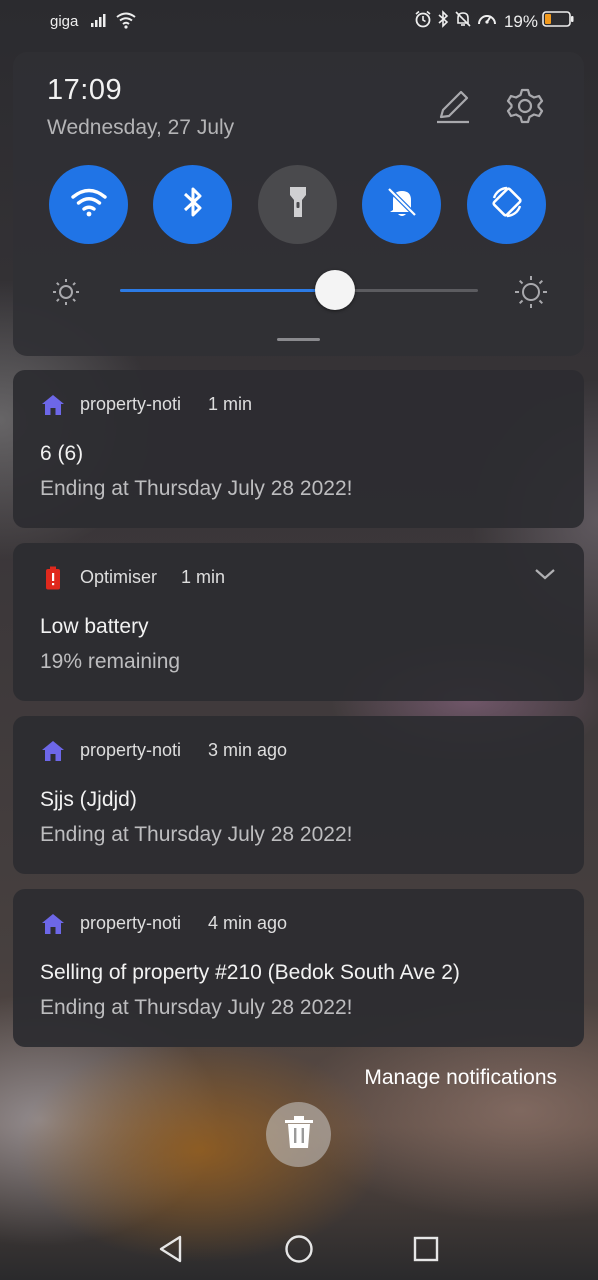 This screenshot has width=598, height=1280. What do you see at coordinates (171, 1249) in the screenshot?
I see `back-icon` at bounding box center [171, 1249].